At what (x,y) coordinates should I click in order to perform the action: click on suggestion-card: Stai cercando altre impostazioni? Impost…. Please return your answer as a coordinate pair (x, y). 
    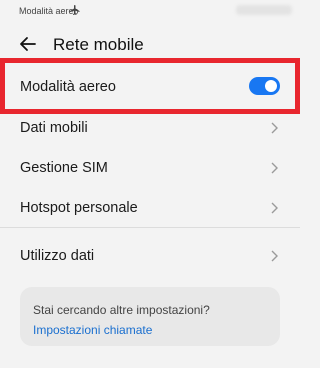
    Looking at the image, I should click on (150, 316).